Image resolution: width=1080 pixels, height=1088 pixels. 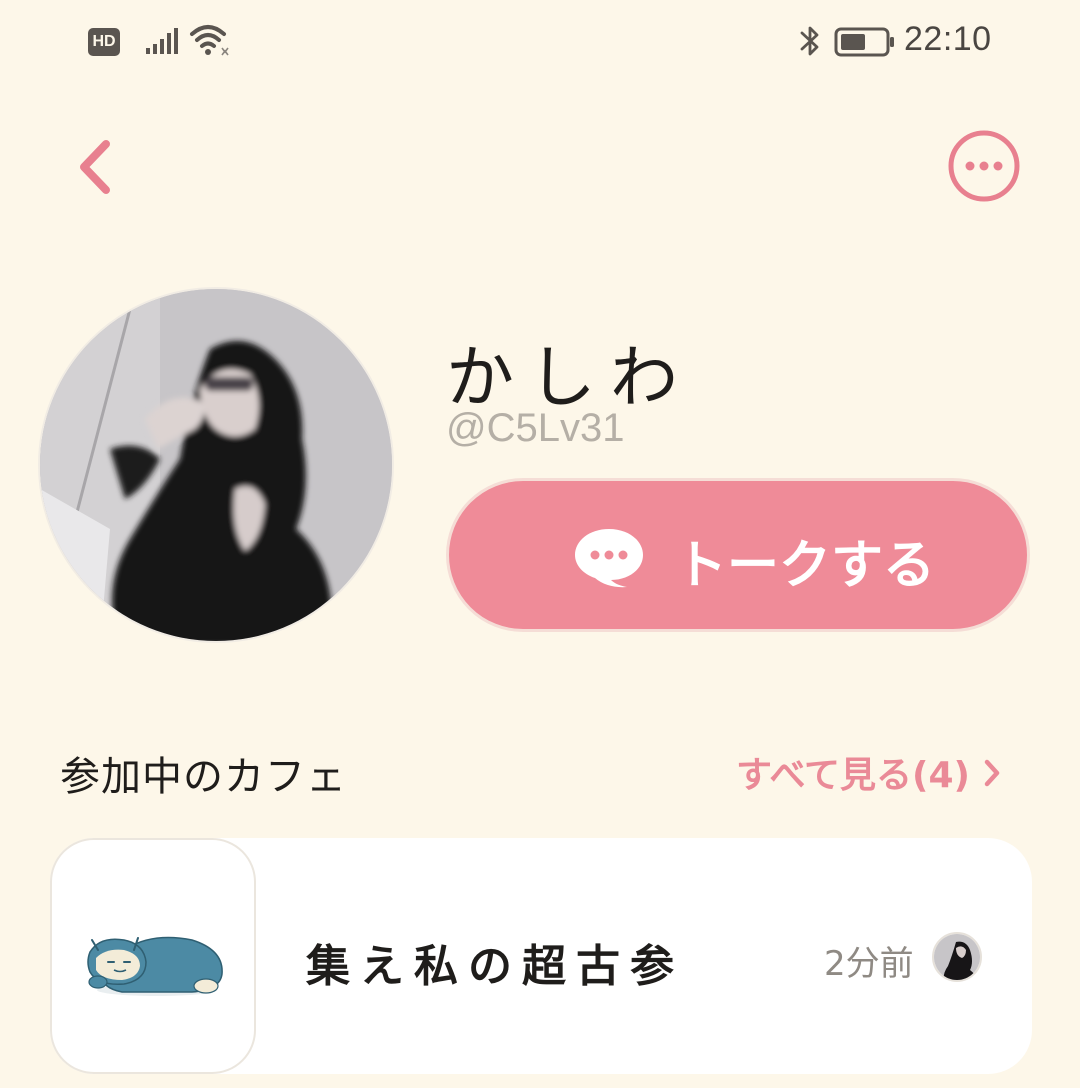 What do you see at coordinates (992, 773) in the screenshot?
I see `chevron-right-icon` at bounding box center [992, 773].